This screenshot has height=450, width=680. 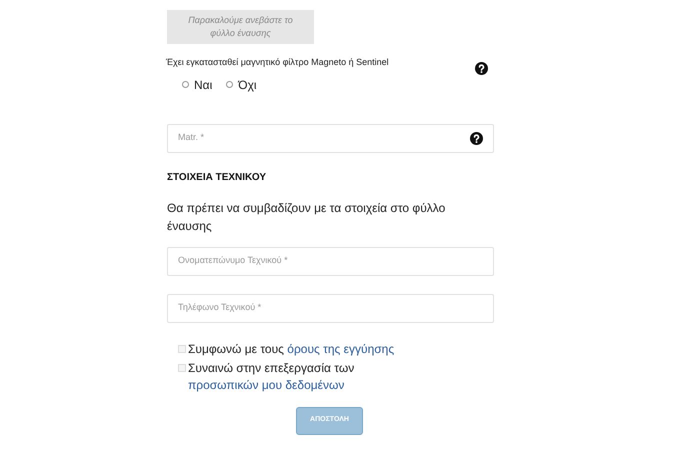 What do you see at coordinates (203, 85) in the screenshot?
I see `radio-label: Ναι` at bounding box center [203, 85].